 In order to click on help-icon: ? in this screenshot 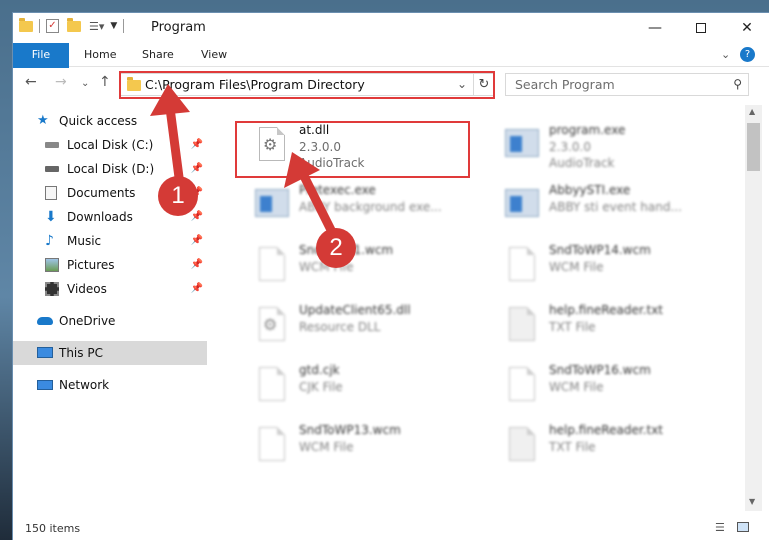, I will do `click(747, 54)`.